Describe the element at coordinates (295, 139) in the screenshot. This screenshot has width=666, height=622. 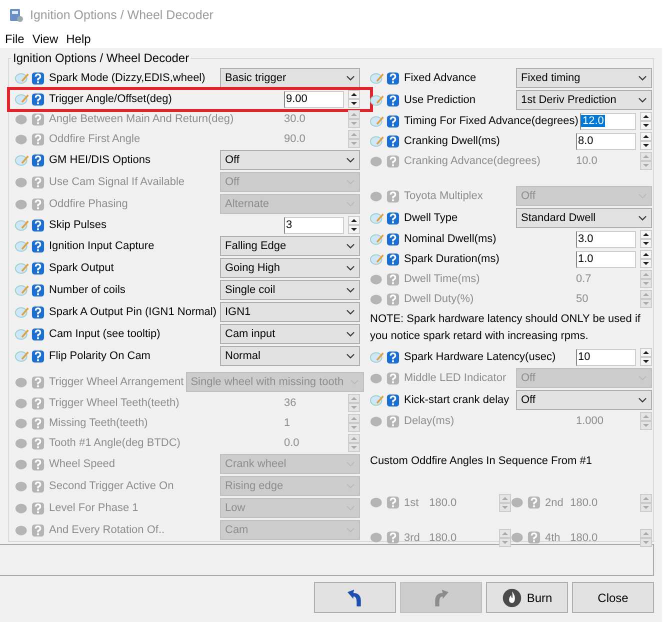
I see `field-value: 90.0` at that location.